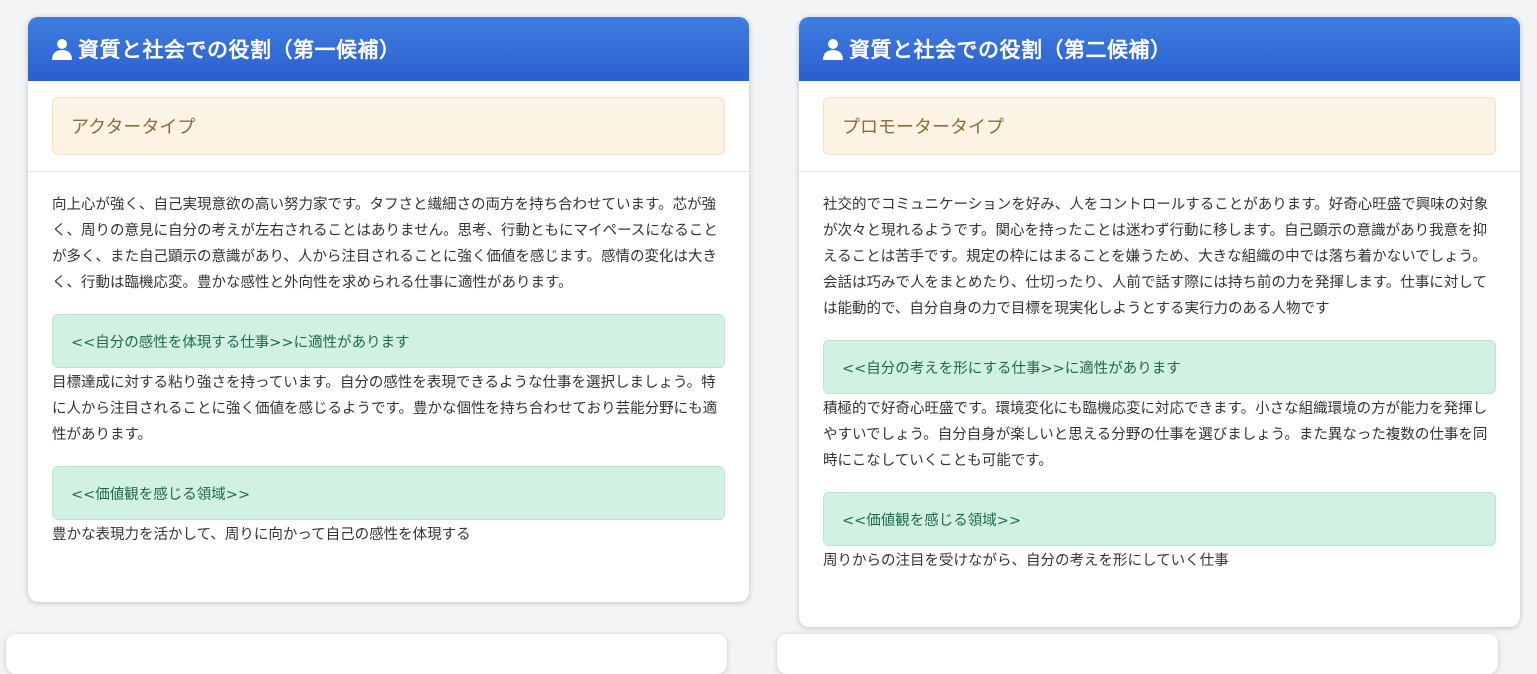  I want to click on card-header: 資質と社会での役割（第二候補）, so click(1159, 49).